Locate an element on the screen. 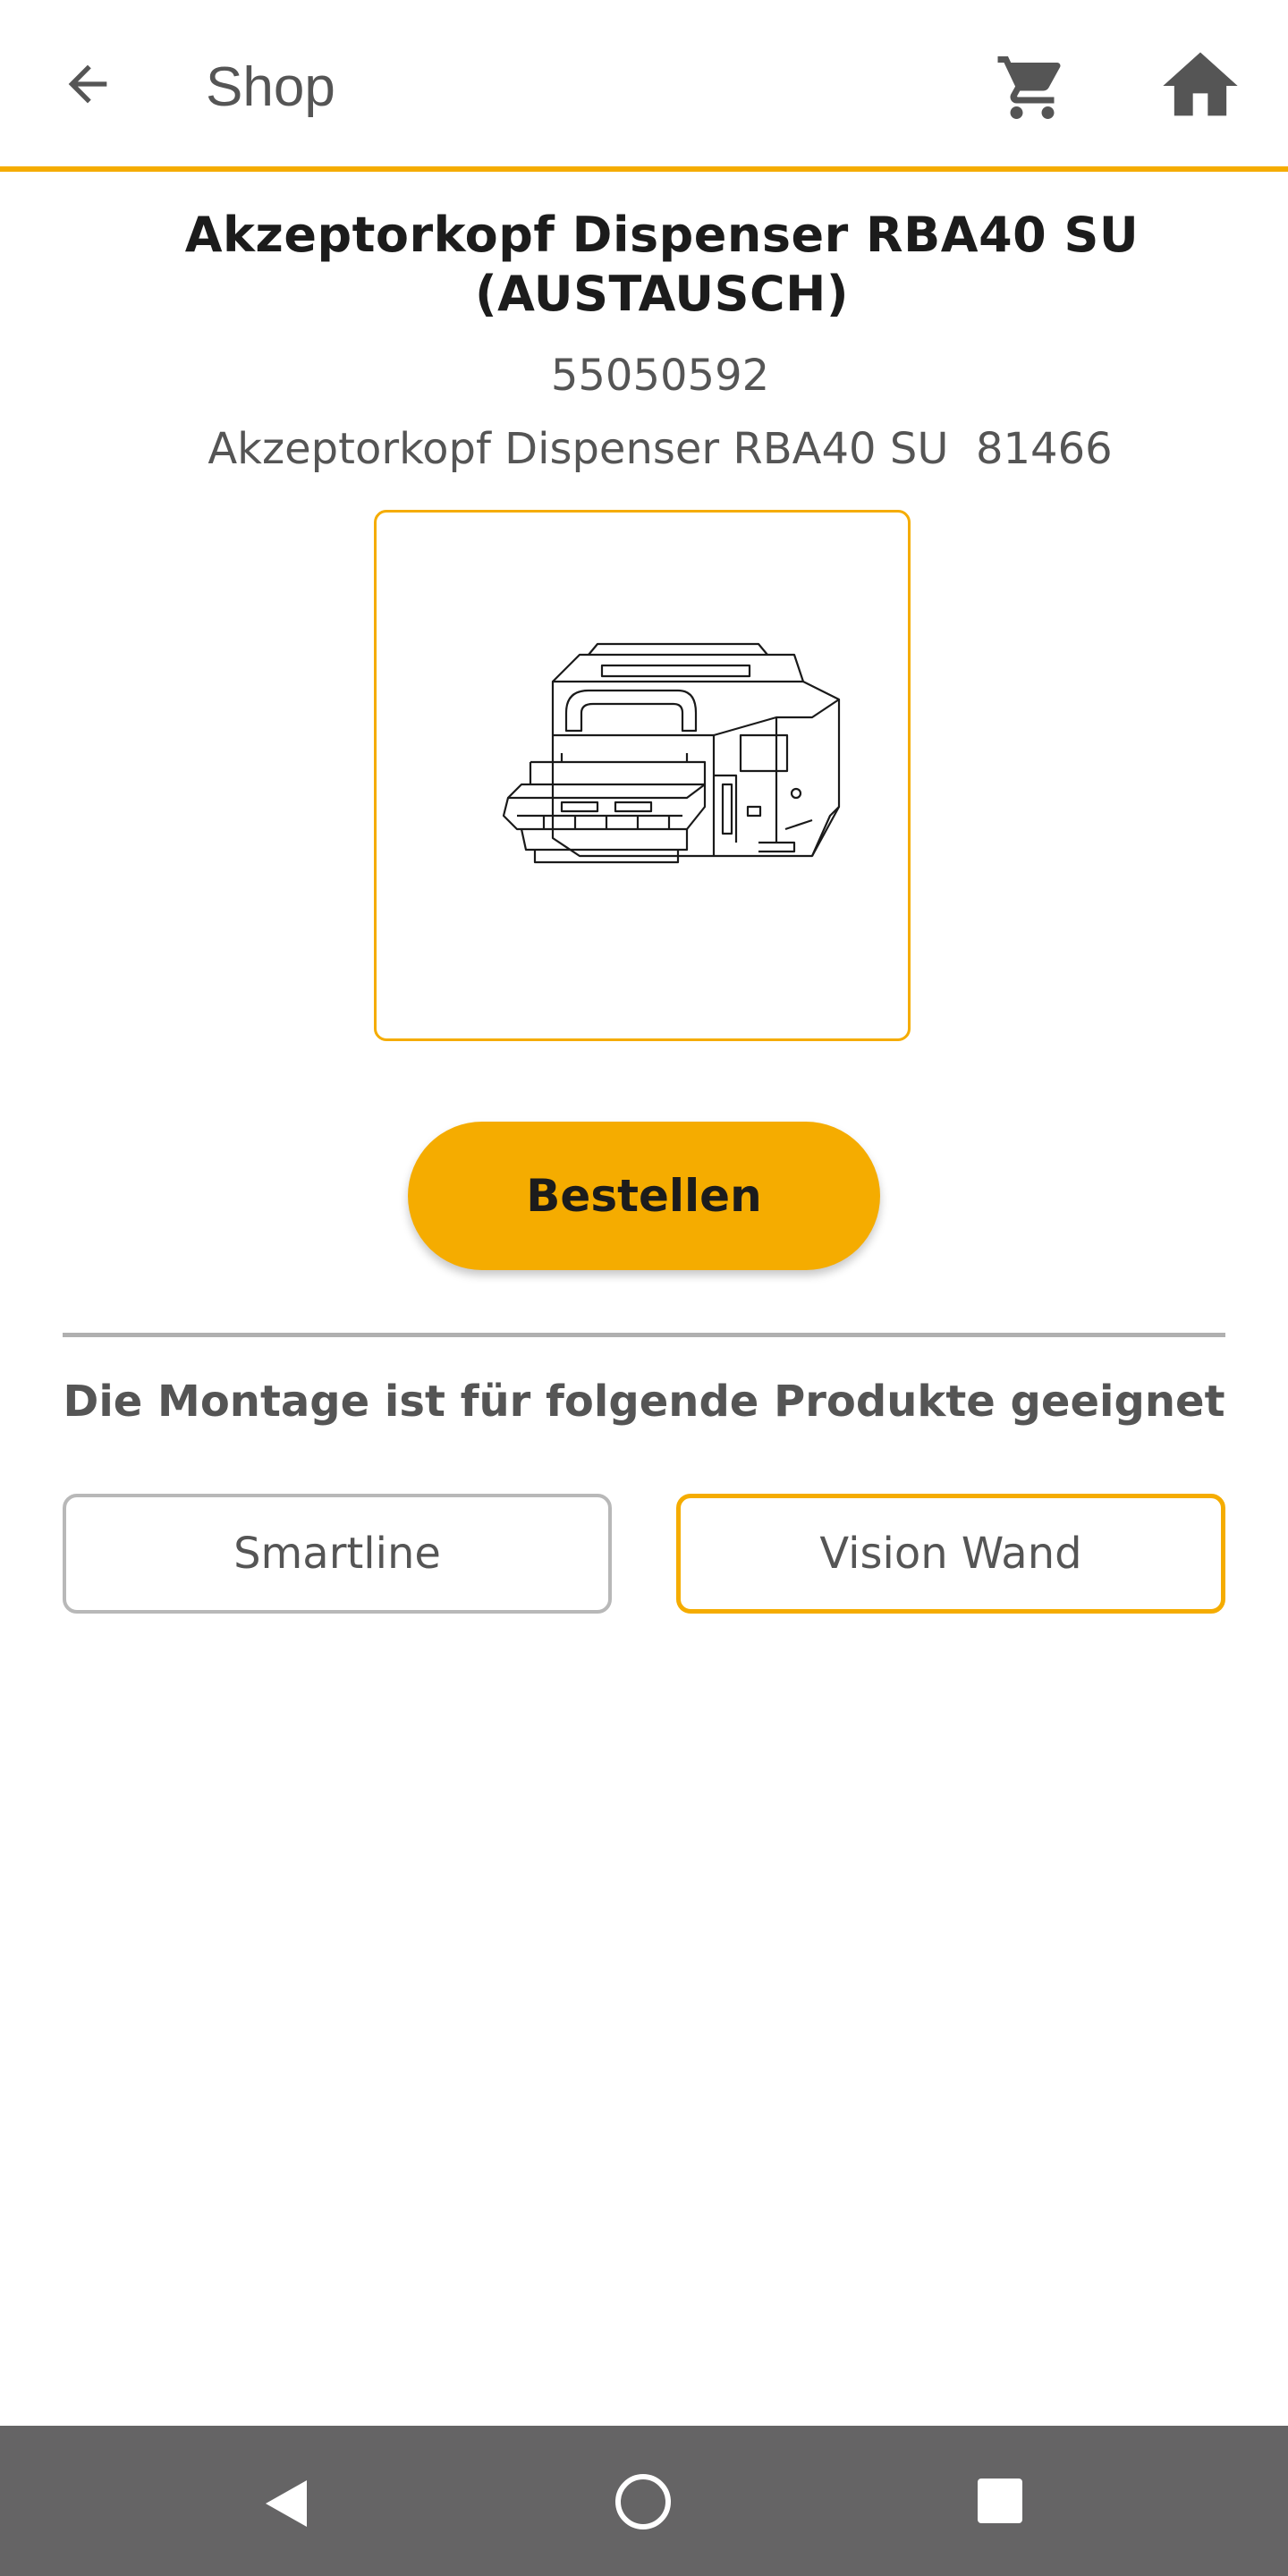 The image size is (1288, 2576). nav-recents-button is located at coordinates (1000, 2501).